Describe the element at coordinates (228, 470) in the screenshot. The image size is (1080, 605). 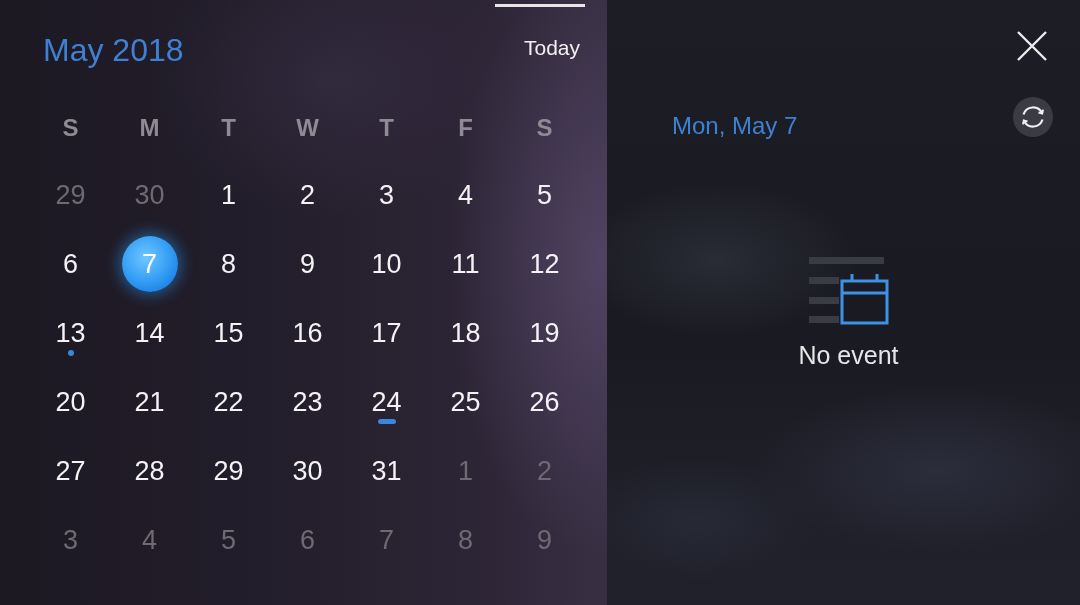
I see `calendar-day: 29` at that location.